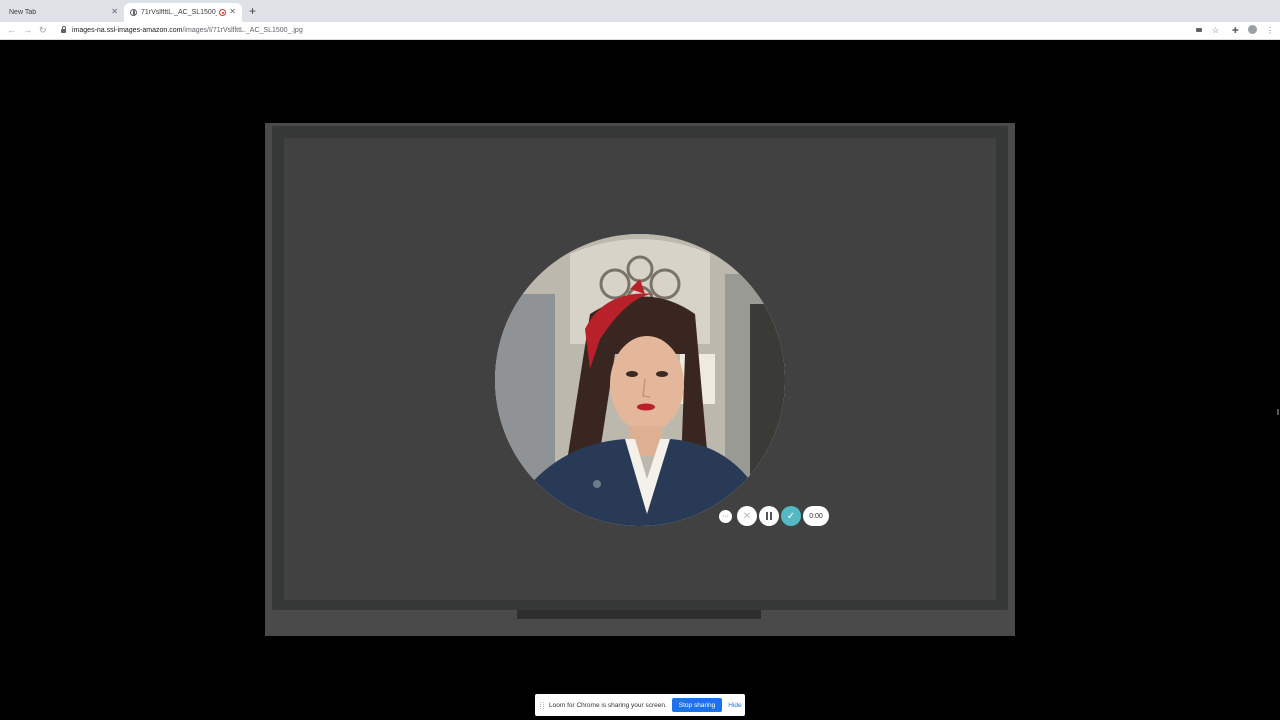  I want to click on url-host: images-na.ssl-images-amazon.com, so click(127, 30).